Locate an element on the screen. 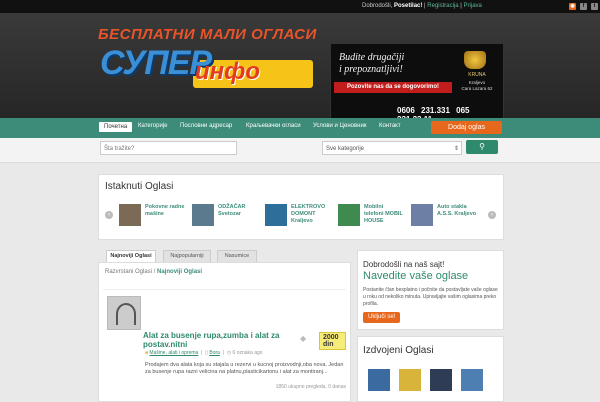  rss-icon: ◉ is located at coordinates (572, 6).